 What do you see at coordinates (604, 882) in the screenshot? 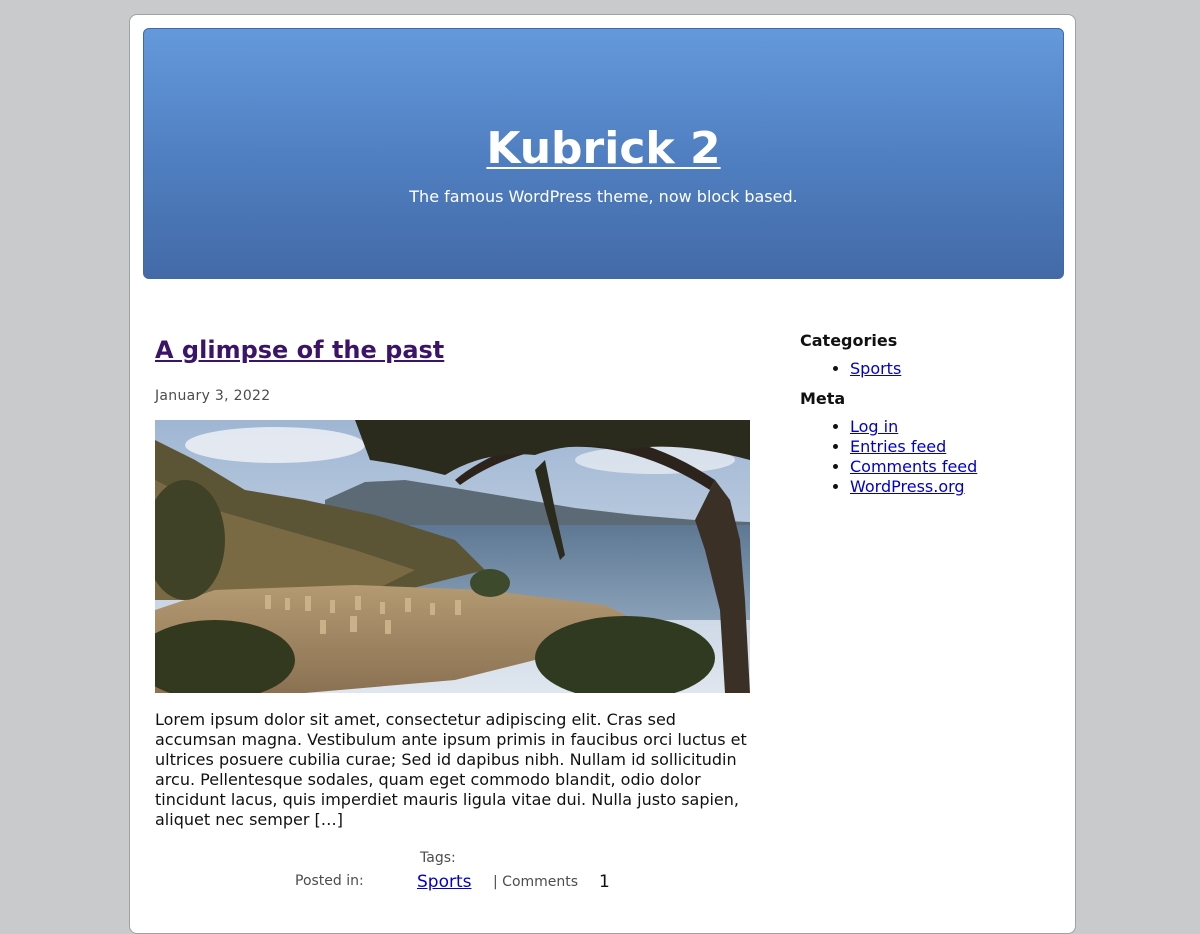
I see `comments-count: 1` at bounding box center [604, 882].